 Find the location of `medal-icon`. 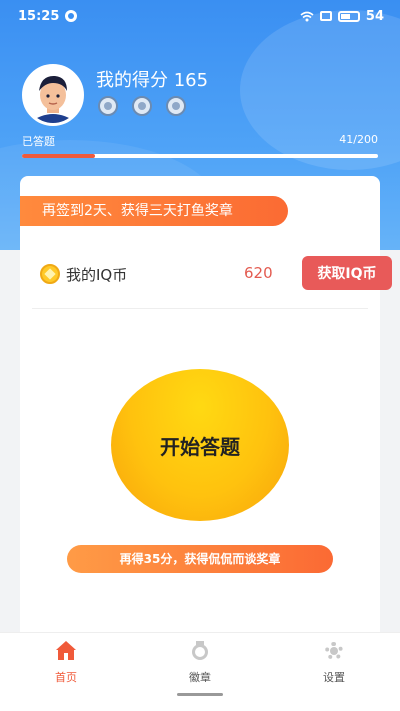

medal-icon is located at coordinates (200, 651).